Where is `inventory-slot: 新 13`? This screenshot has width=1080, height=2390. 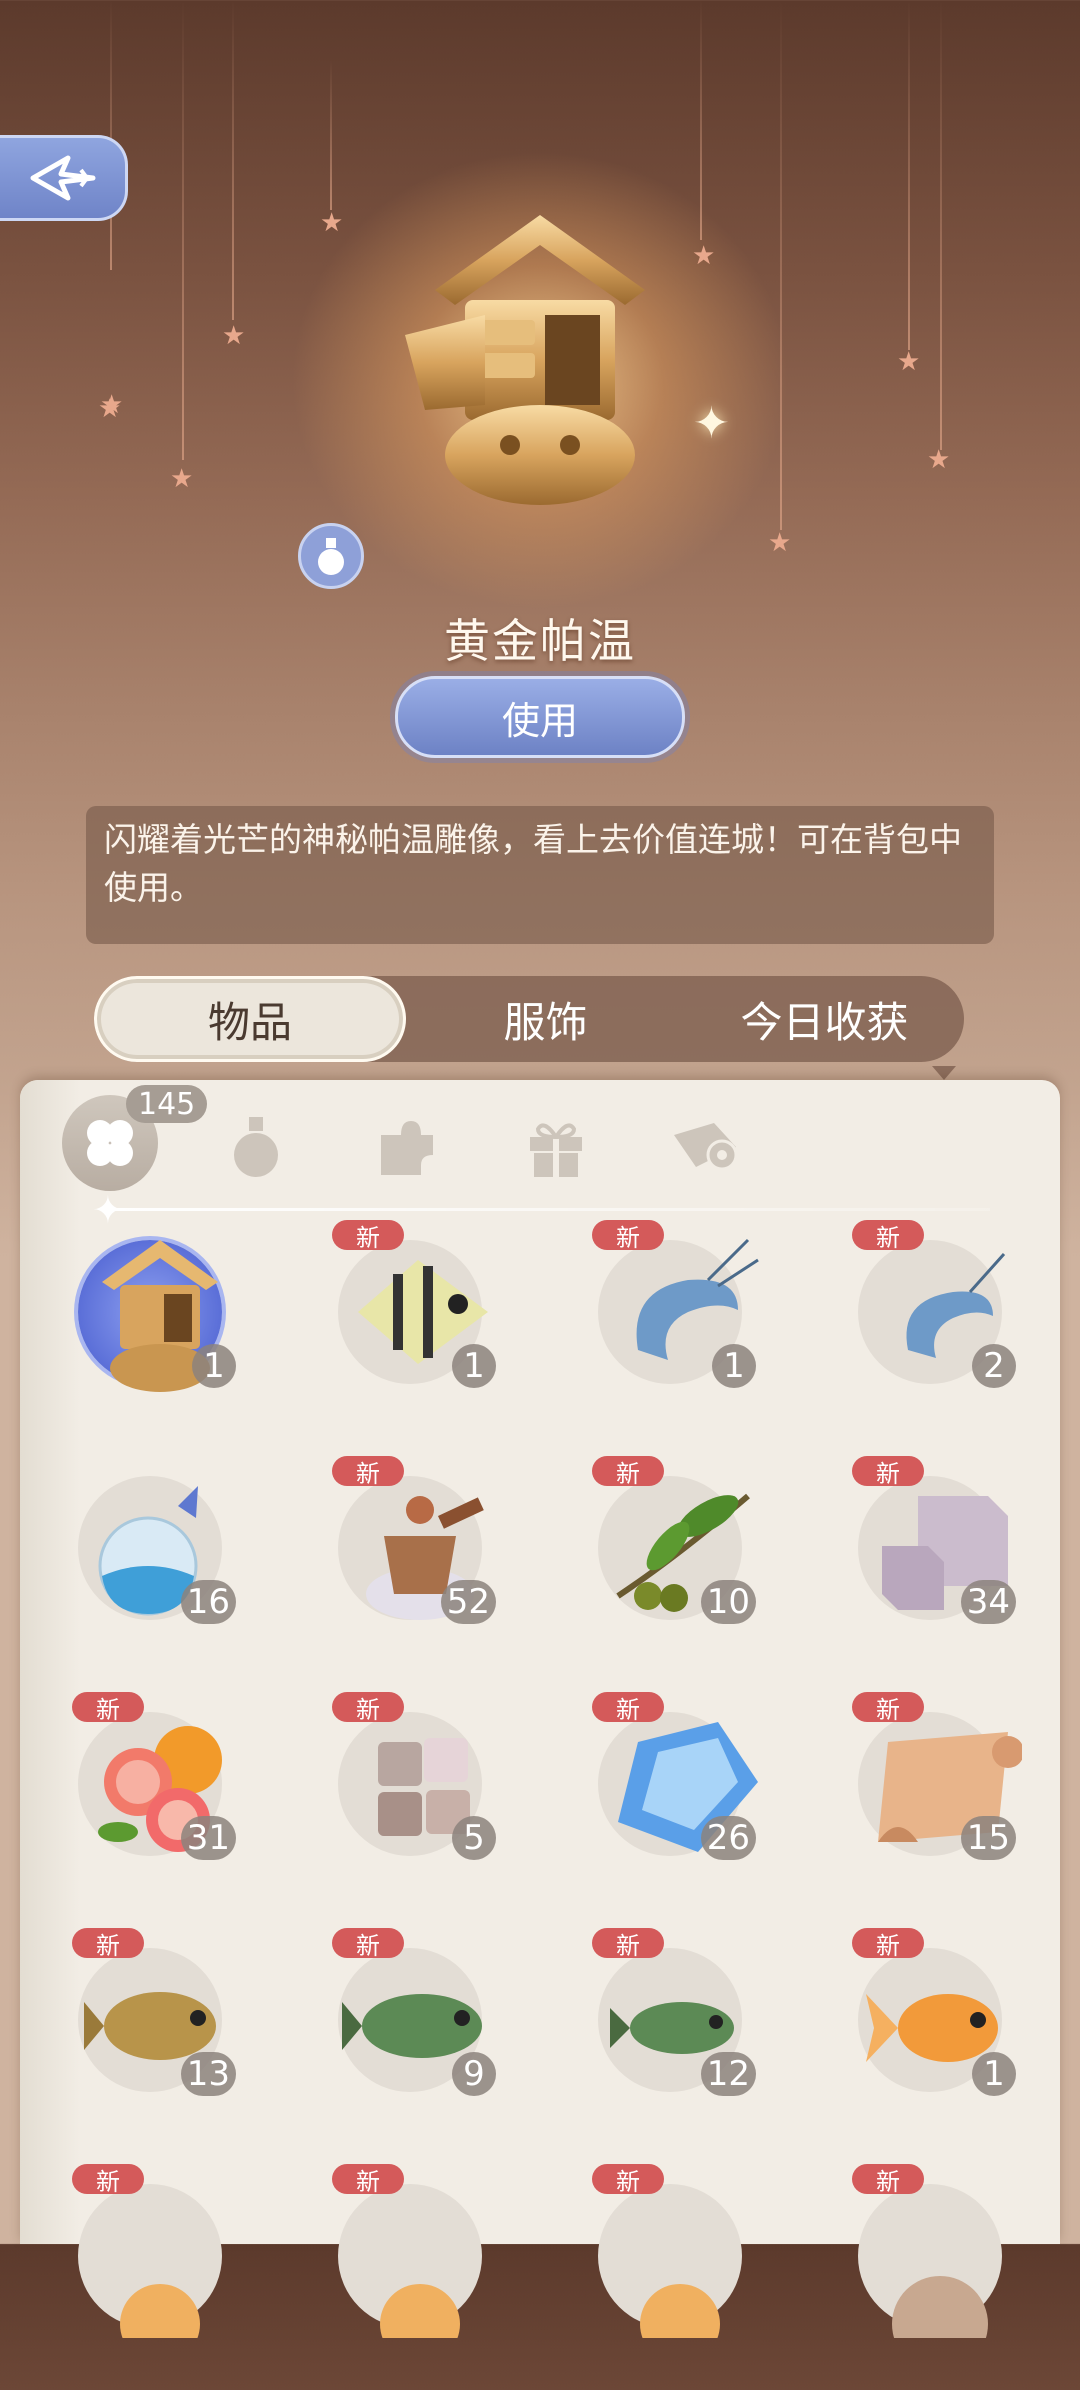
inventory-slot: 新 13 is located at coordinates (158, 2036).